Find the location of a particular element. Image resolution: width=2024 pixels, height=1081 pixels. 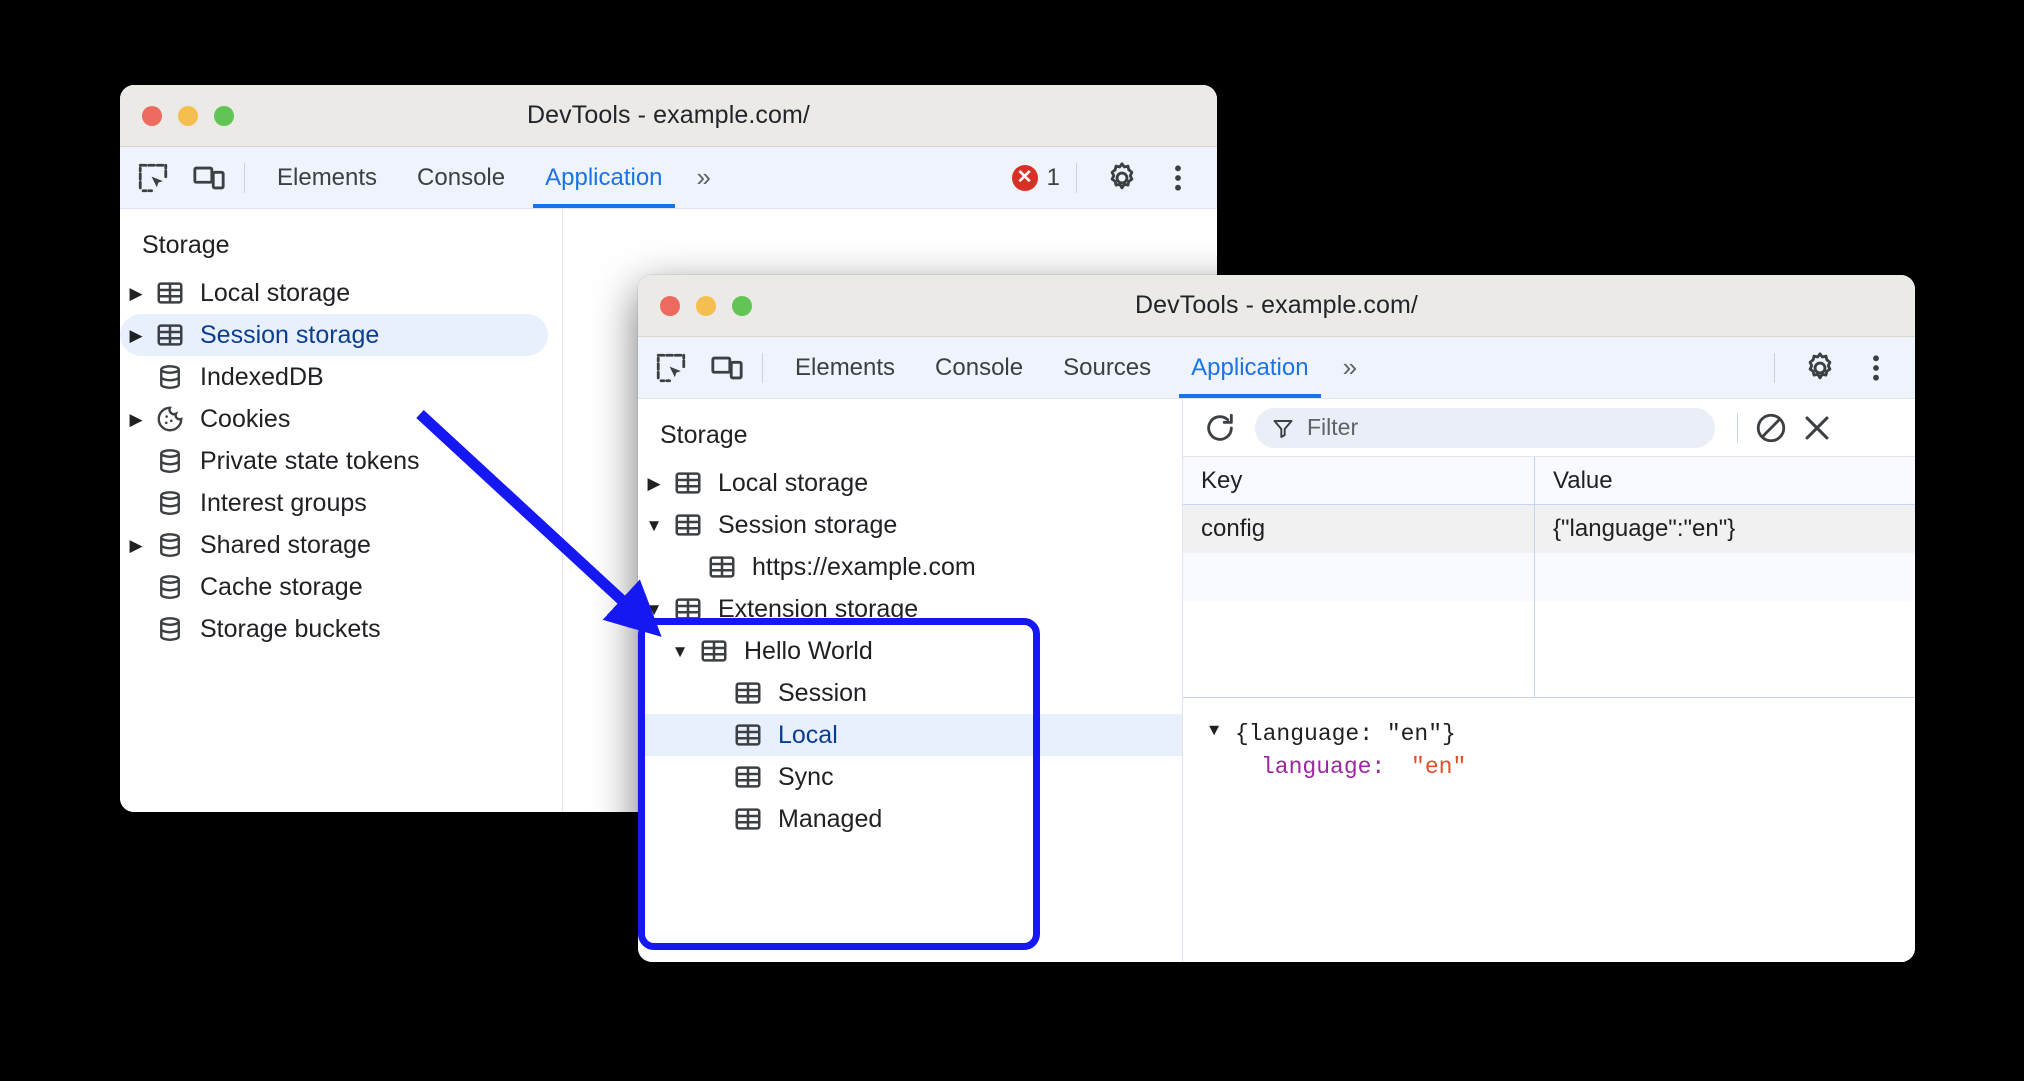

sidebar-item-private-state-tokens: Private state tokens is located at coordinates (341, 461).